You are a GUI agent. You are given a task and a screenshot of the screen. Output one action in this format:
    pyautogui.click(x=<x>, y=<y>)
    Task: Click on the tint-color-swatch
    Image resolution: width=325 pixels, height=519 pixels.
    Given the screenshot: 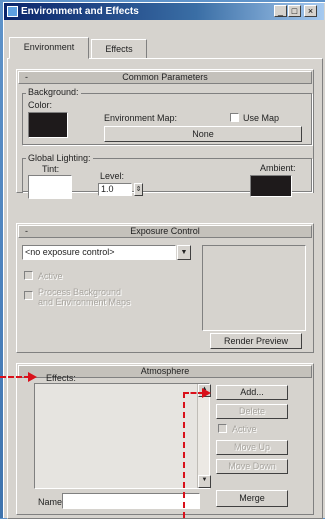 What is the action you would take?
    pyautogui.click(x=50, y=187)
    